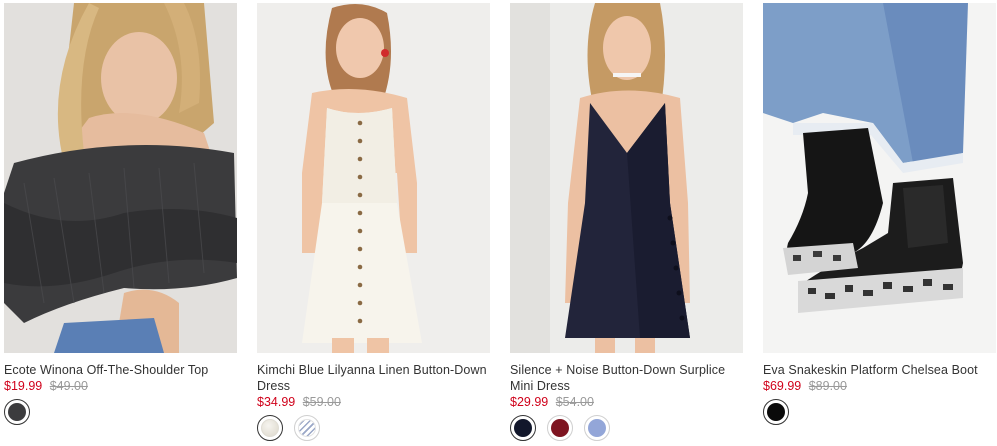 This screenshot has height=446, width=997. Describe the element at coordinates (626, 402) in the screenshot. I see `product-prices: $29.99 $54.00` at that location.